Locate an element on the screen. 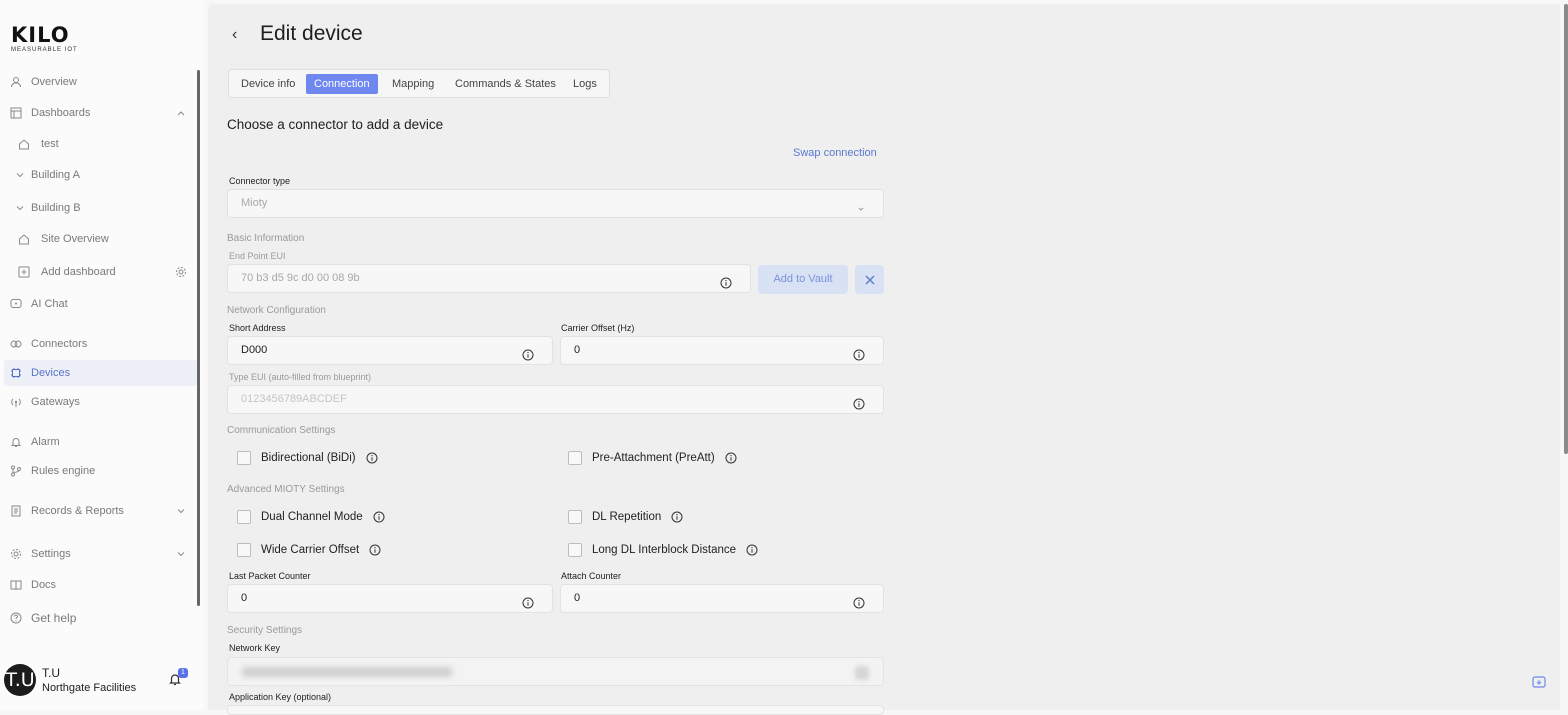  sidebar-item-building-a: Building A is located at coordinates (100, 175).